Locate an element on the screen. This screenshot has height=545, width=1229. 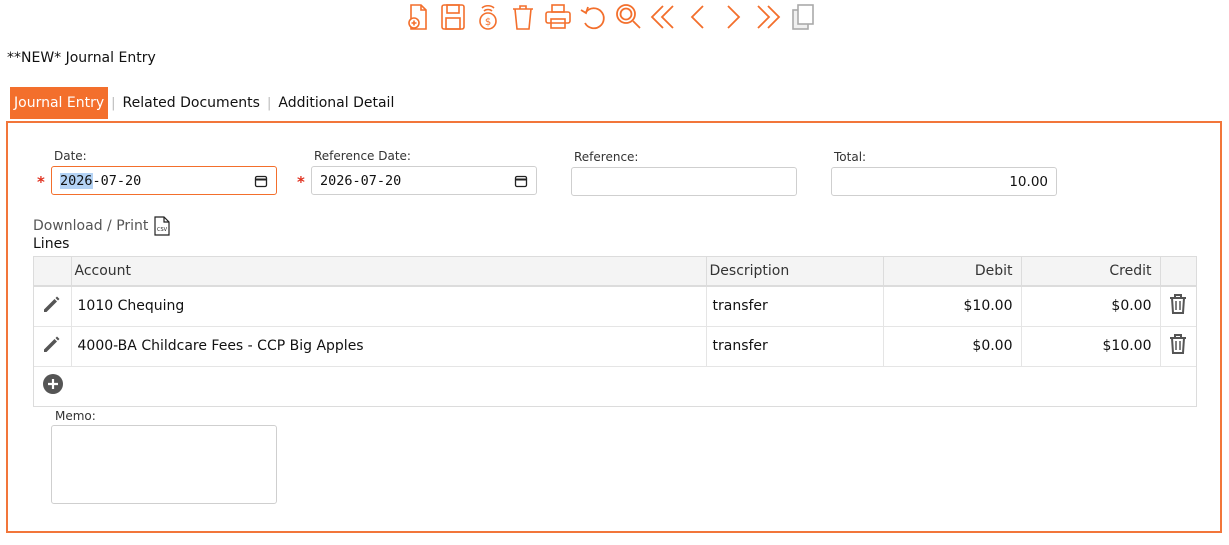
credit-cell: $10.00 is located at coordinates (1091, 346).